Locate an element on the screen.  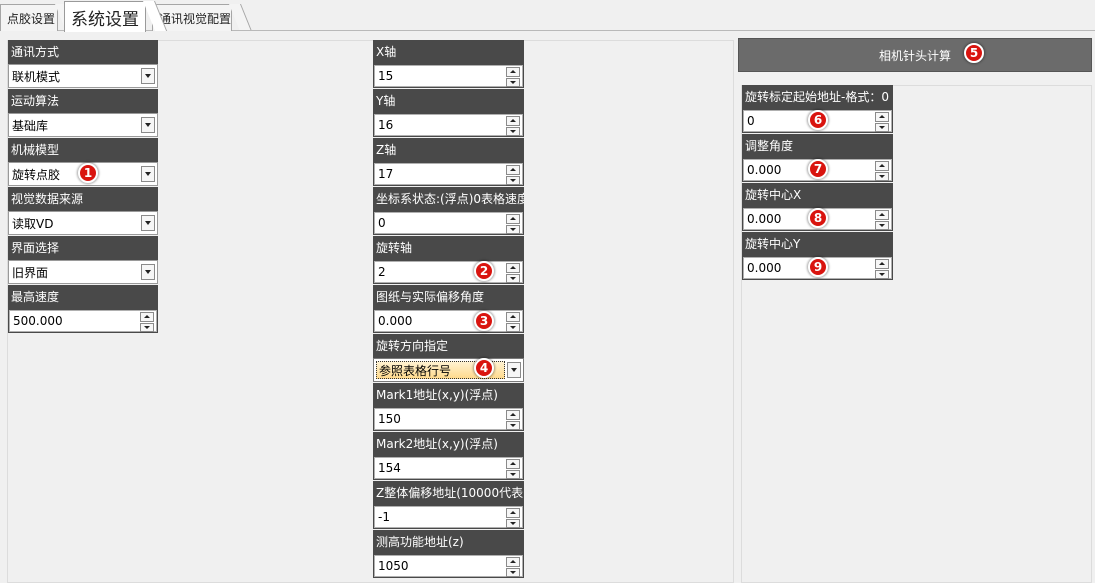
max-speed-spinner: 500.000 is located at coordinates (83, 321).